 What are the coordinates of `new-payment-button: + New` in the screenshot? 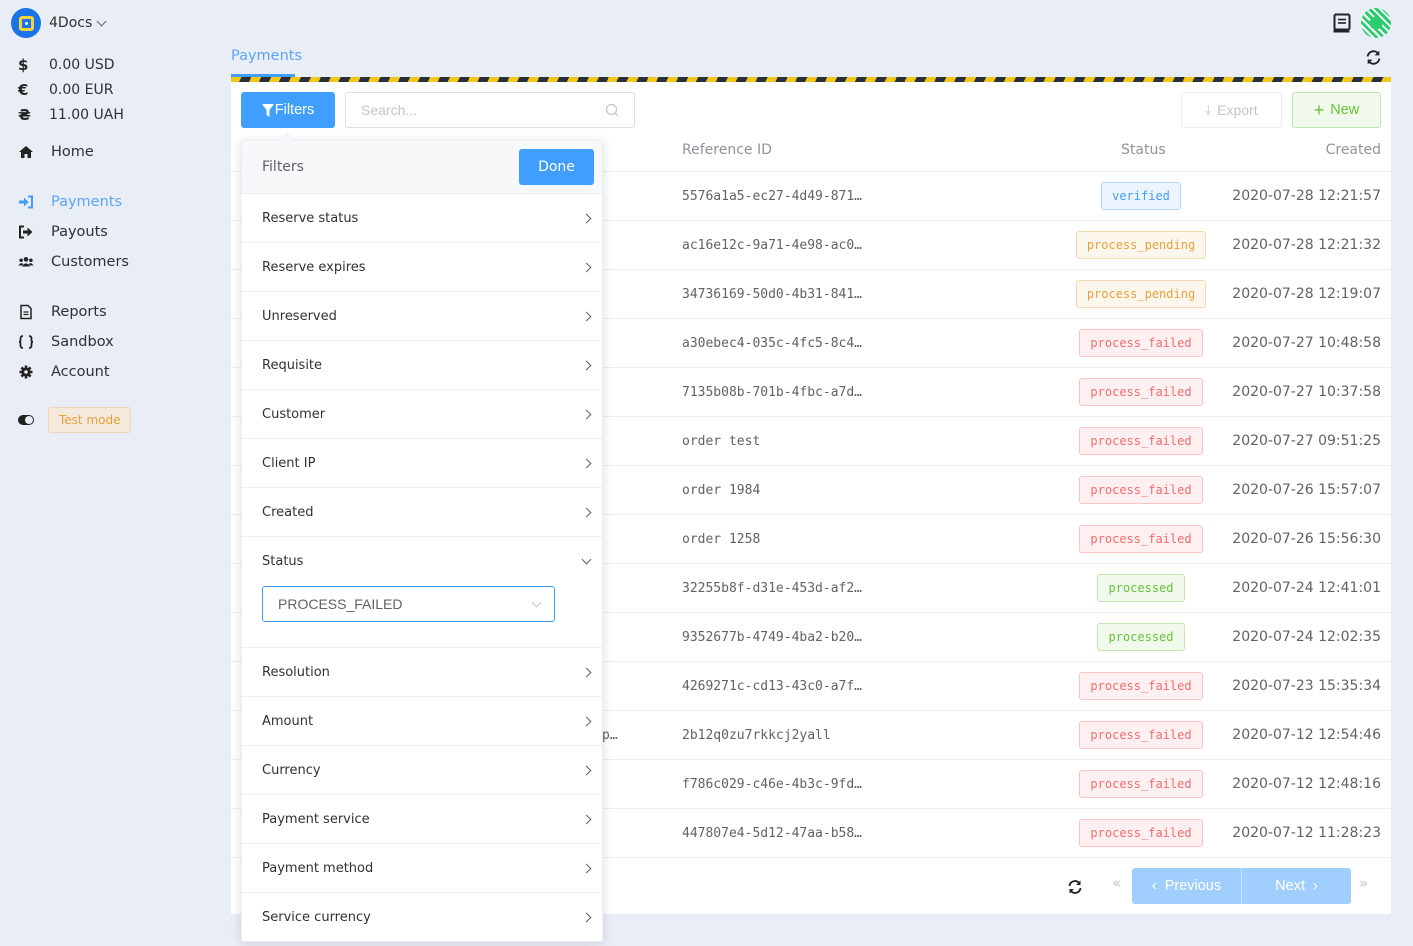 It's located at (1336, 110).